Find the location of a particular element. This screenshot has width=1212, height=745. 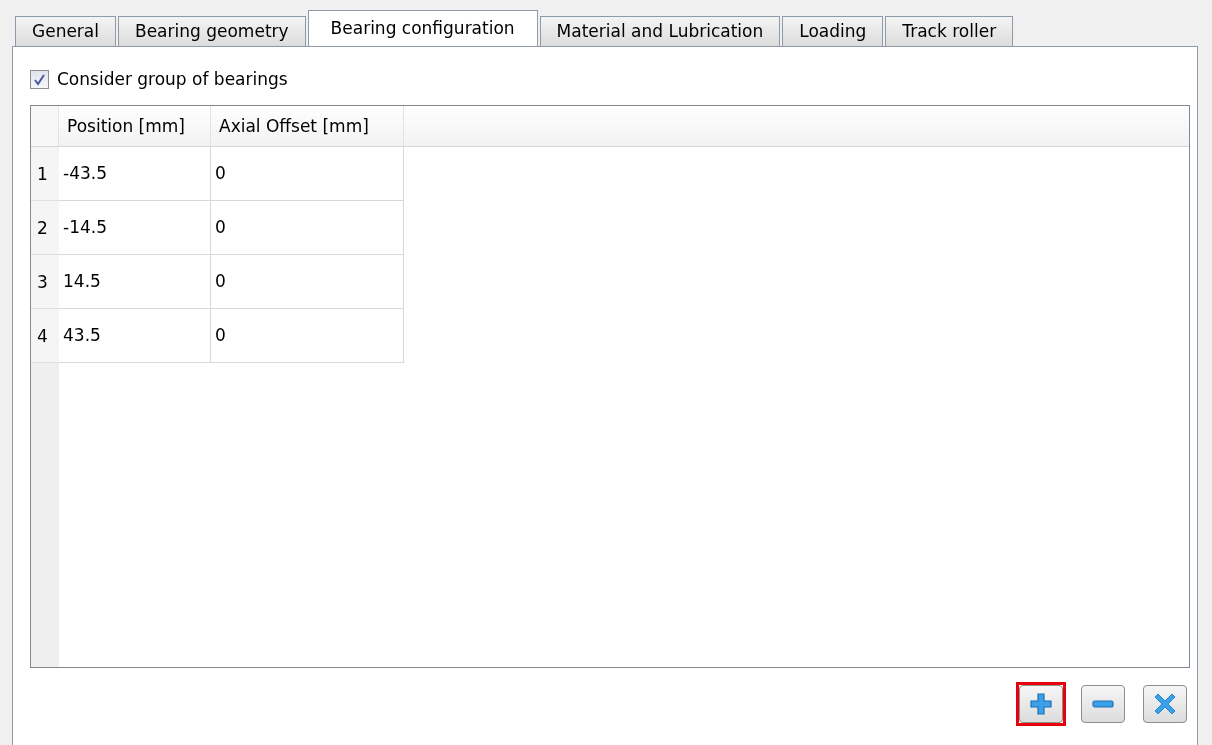

column-header: Position [mm] is located at coordinates (135, 125).